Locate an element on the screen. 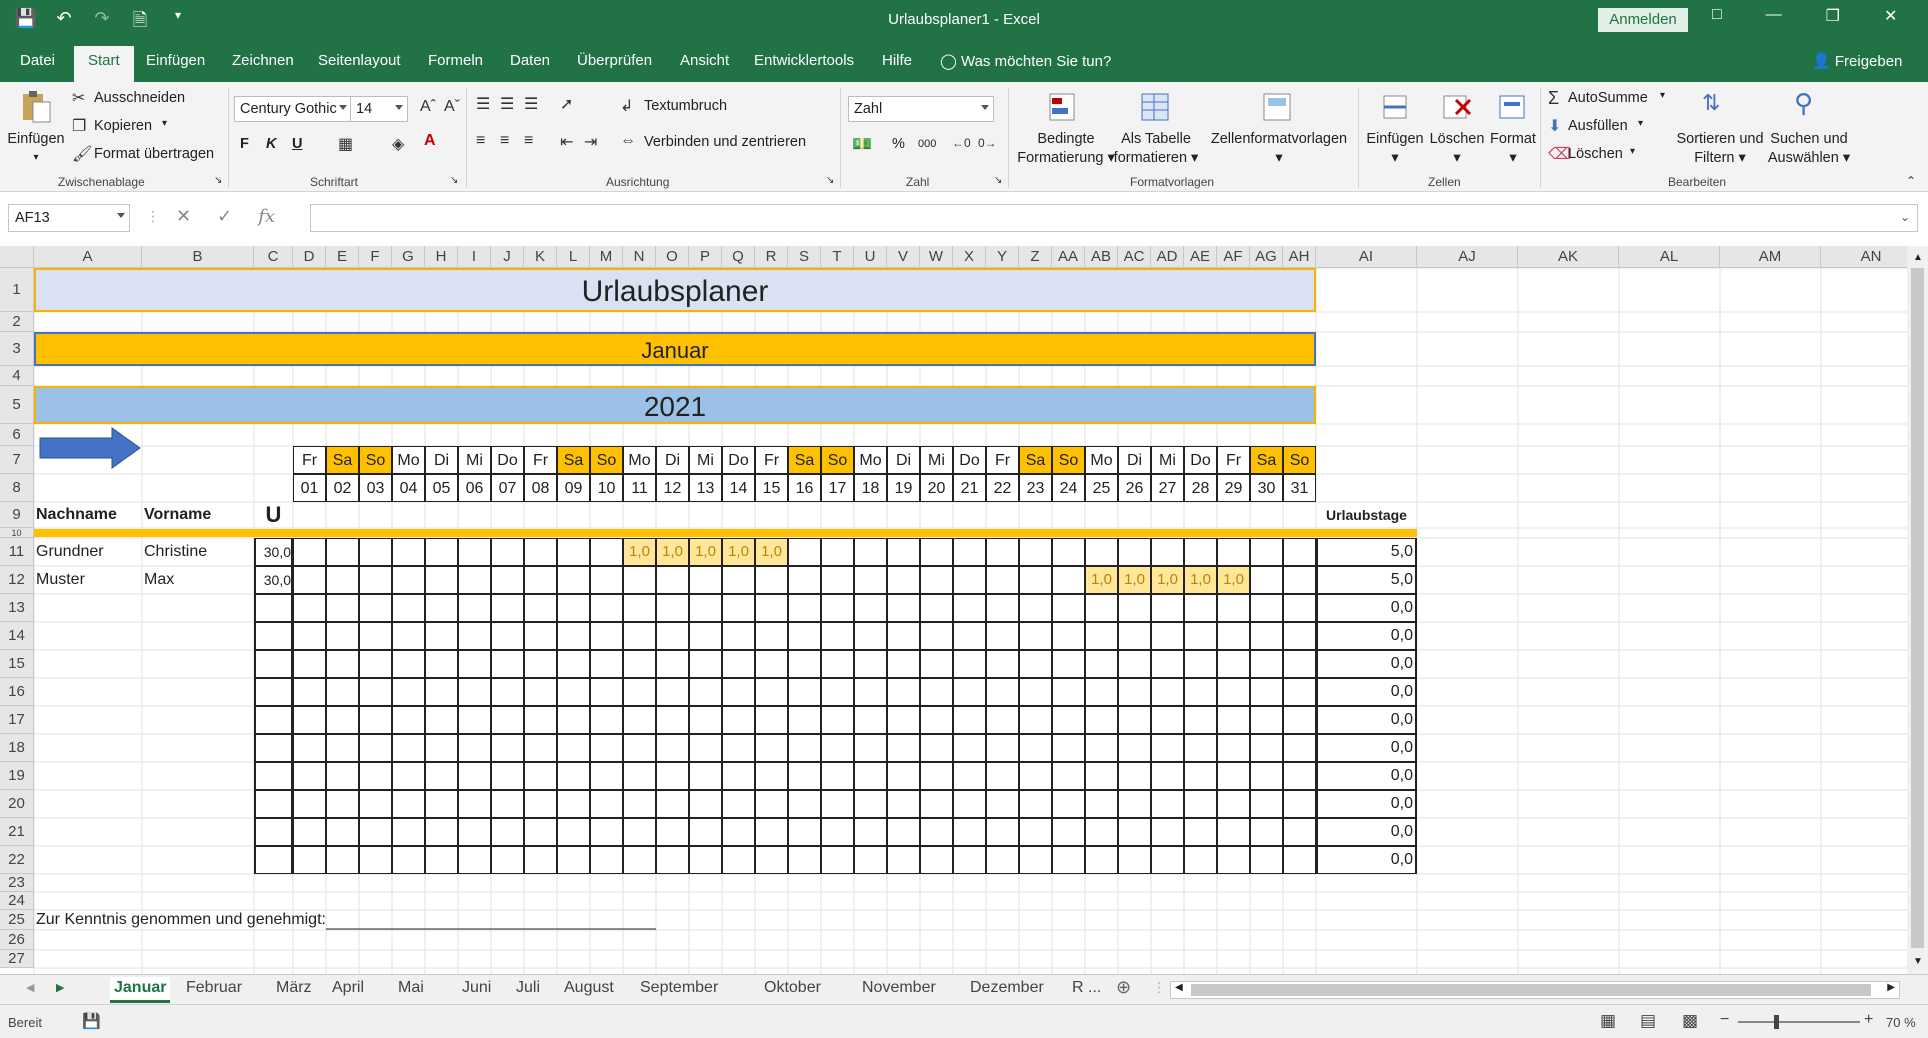  day-cell: 28 is located at coordinates (1200, 488).